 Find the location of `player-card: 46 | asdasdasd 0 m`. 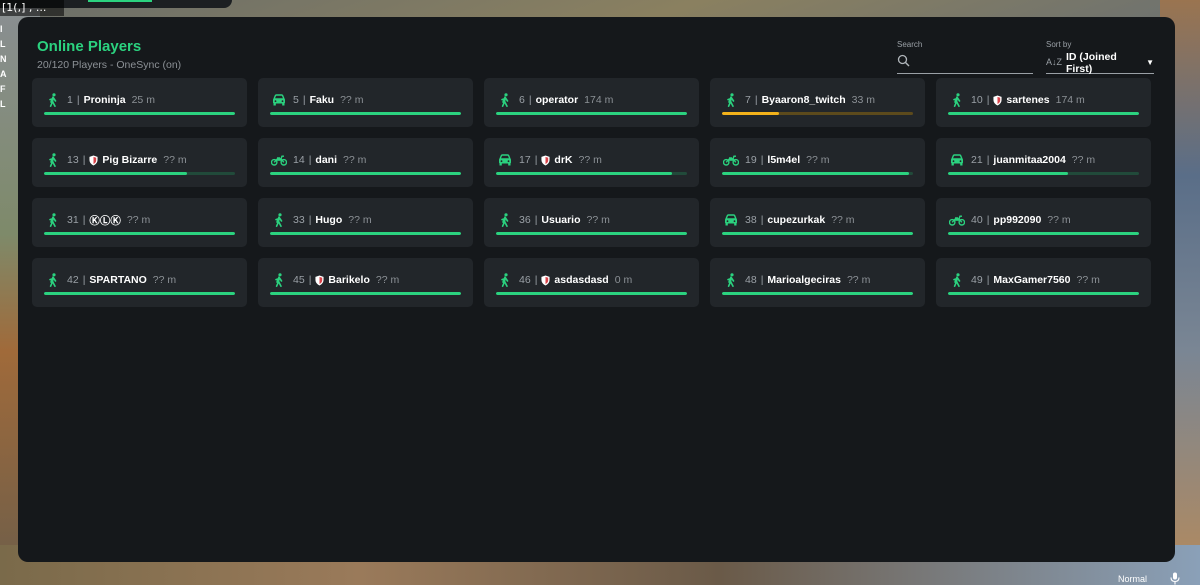

player-card: 46 | asdasdasd 0 m is located at coordinates (591, 282).